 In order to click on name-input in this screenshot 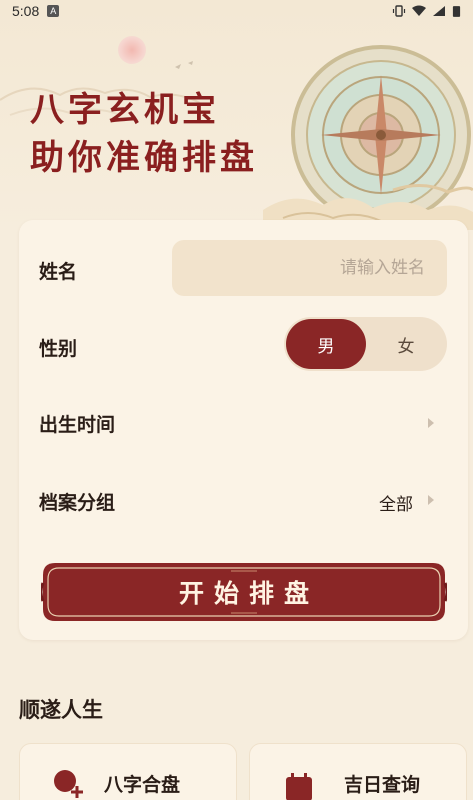, I will do `click(309, 268)`.